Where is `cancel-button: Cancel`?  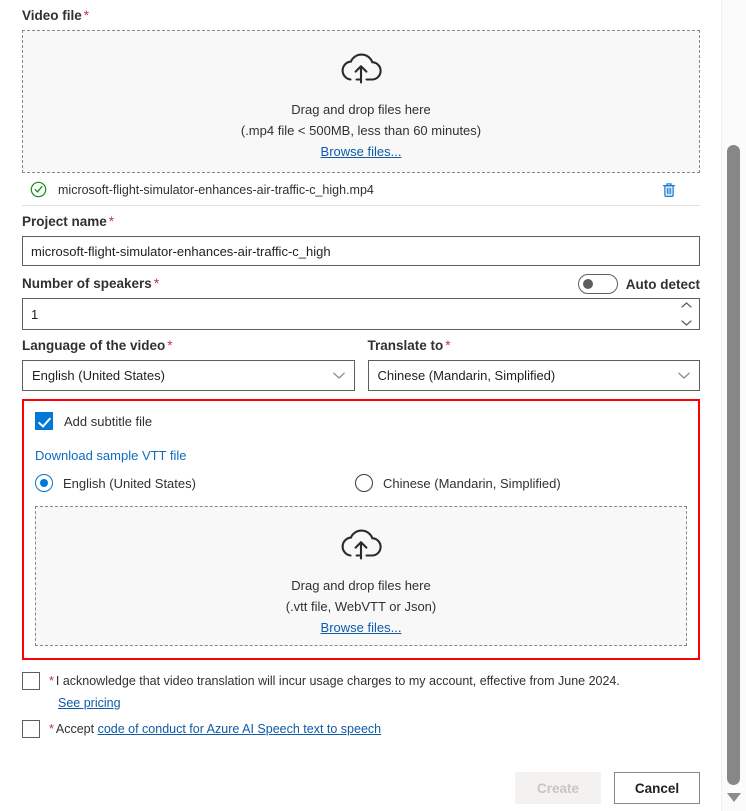 cancel-button: Cancel is located at coordinates (657, 788).